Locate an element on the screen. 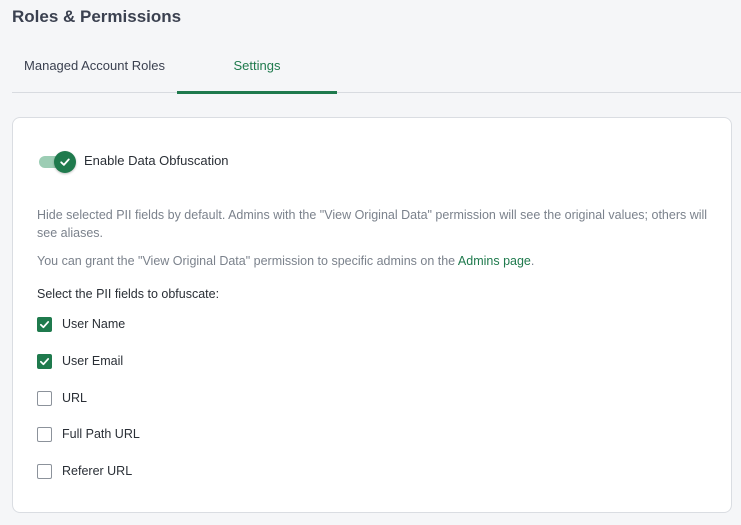 This screenshot has width=741, height=525. tab-managed-account-roles: Managed Account Roles is located at coordinates (94, 70).